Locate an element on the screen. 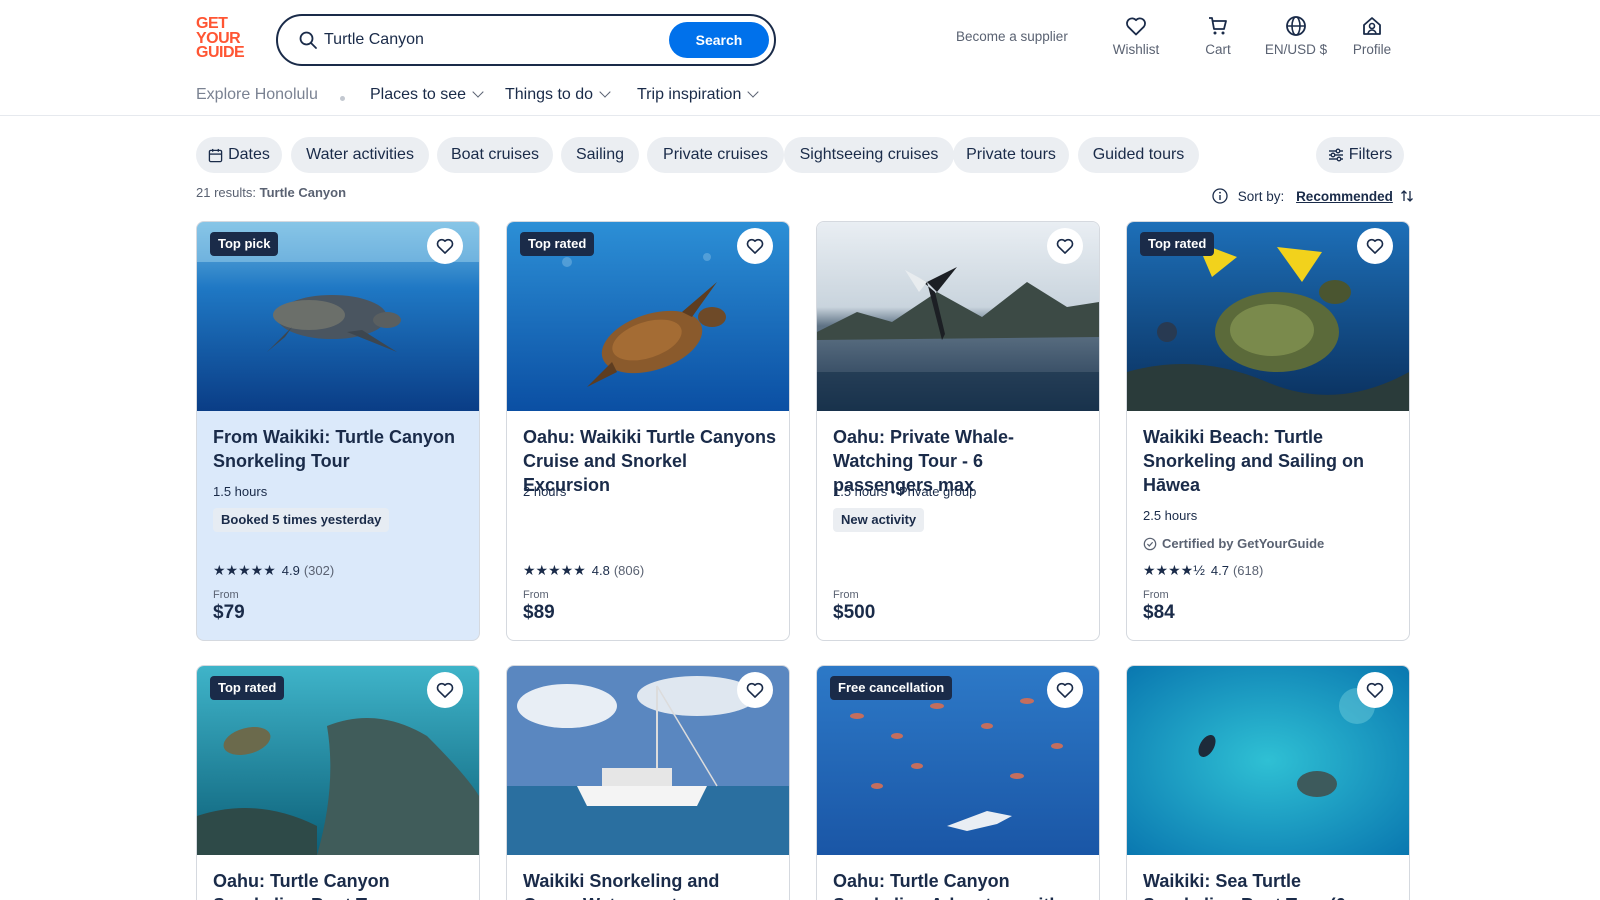 This screenshot has width=1600, height=900. cart-icon is located at coordinates (1218, 26).